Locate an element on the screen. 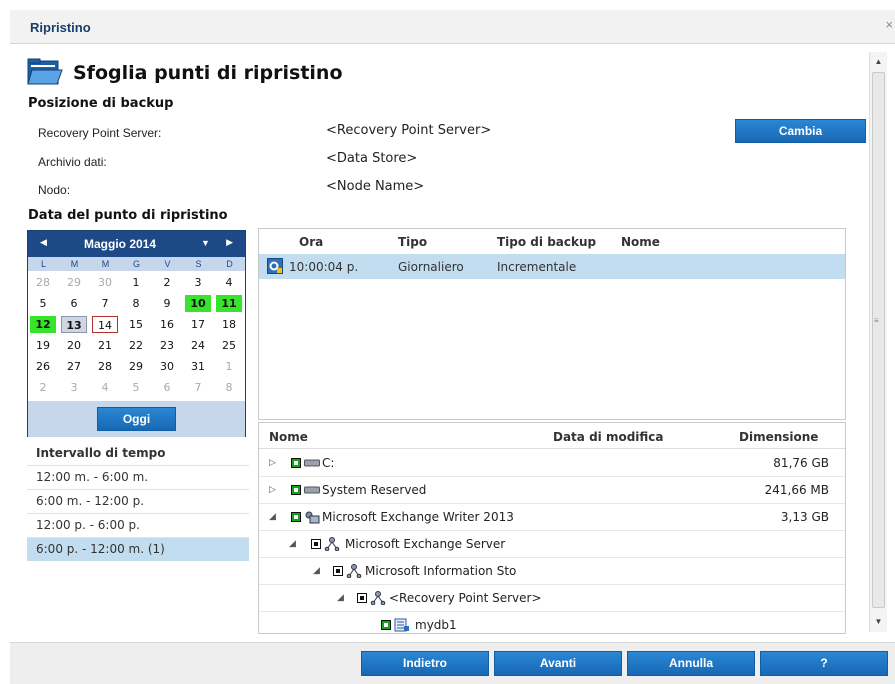  calendar-day: 16 is located at coordinates (167, 324).